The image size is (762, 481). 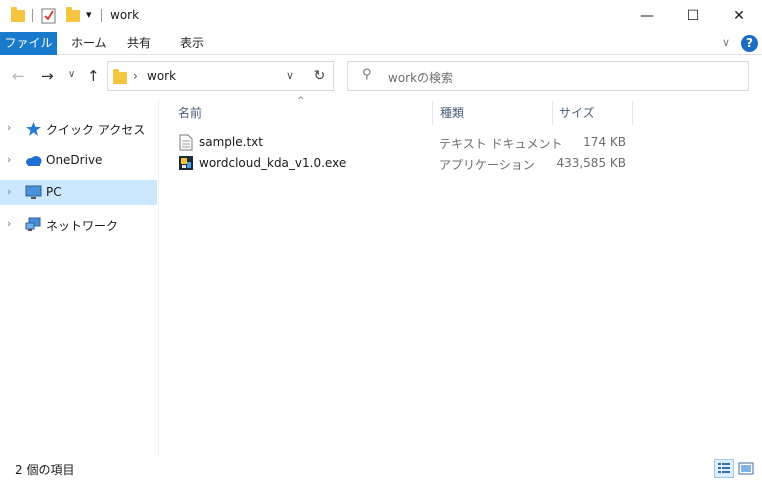 I want to click on exe-file-icon, so click(x=186, y=163).